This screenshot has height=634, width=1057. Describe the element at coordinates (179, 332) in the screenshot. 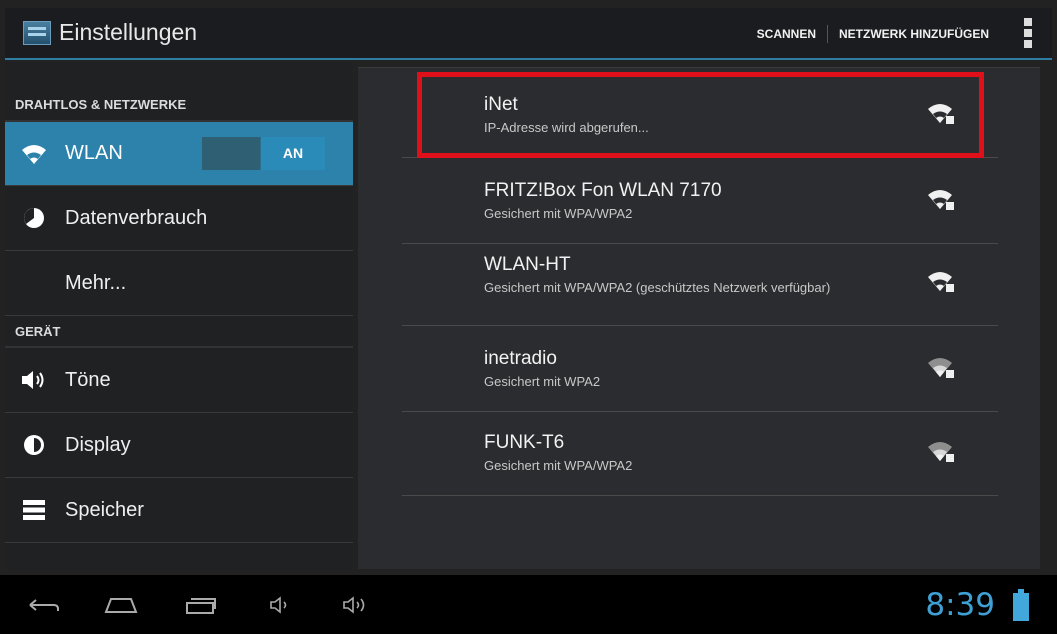

I see `section-header-device: GERÄT` at that location.